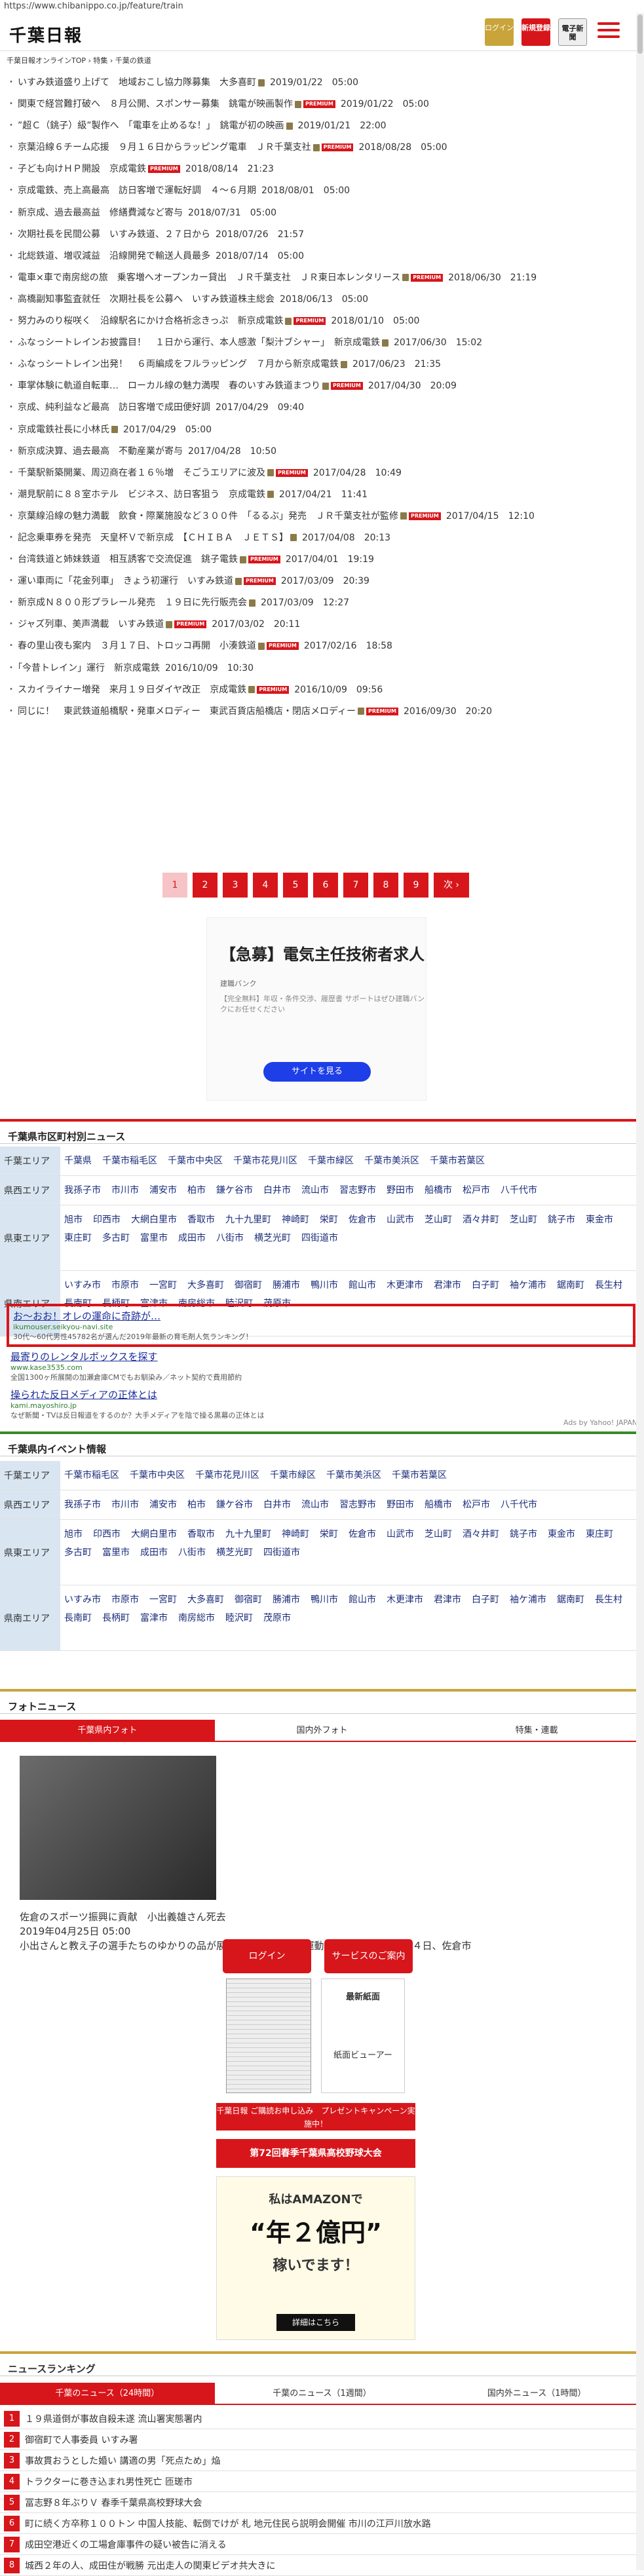 The image size is (644, 2576). Describe the element at coordinates (206, 1600) in the screenshot. I see `area-link: 大多喜町` at that location.